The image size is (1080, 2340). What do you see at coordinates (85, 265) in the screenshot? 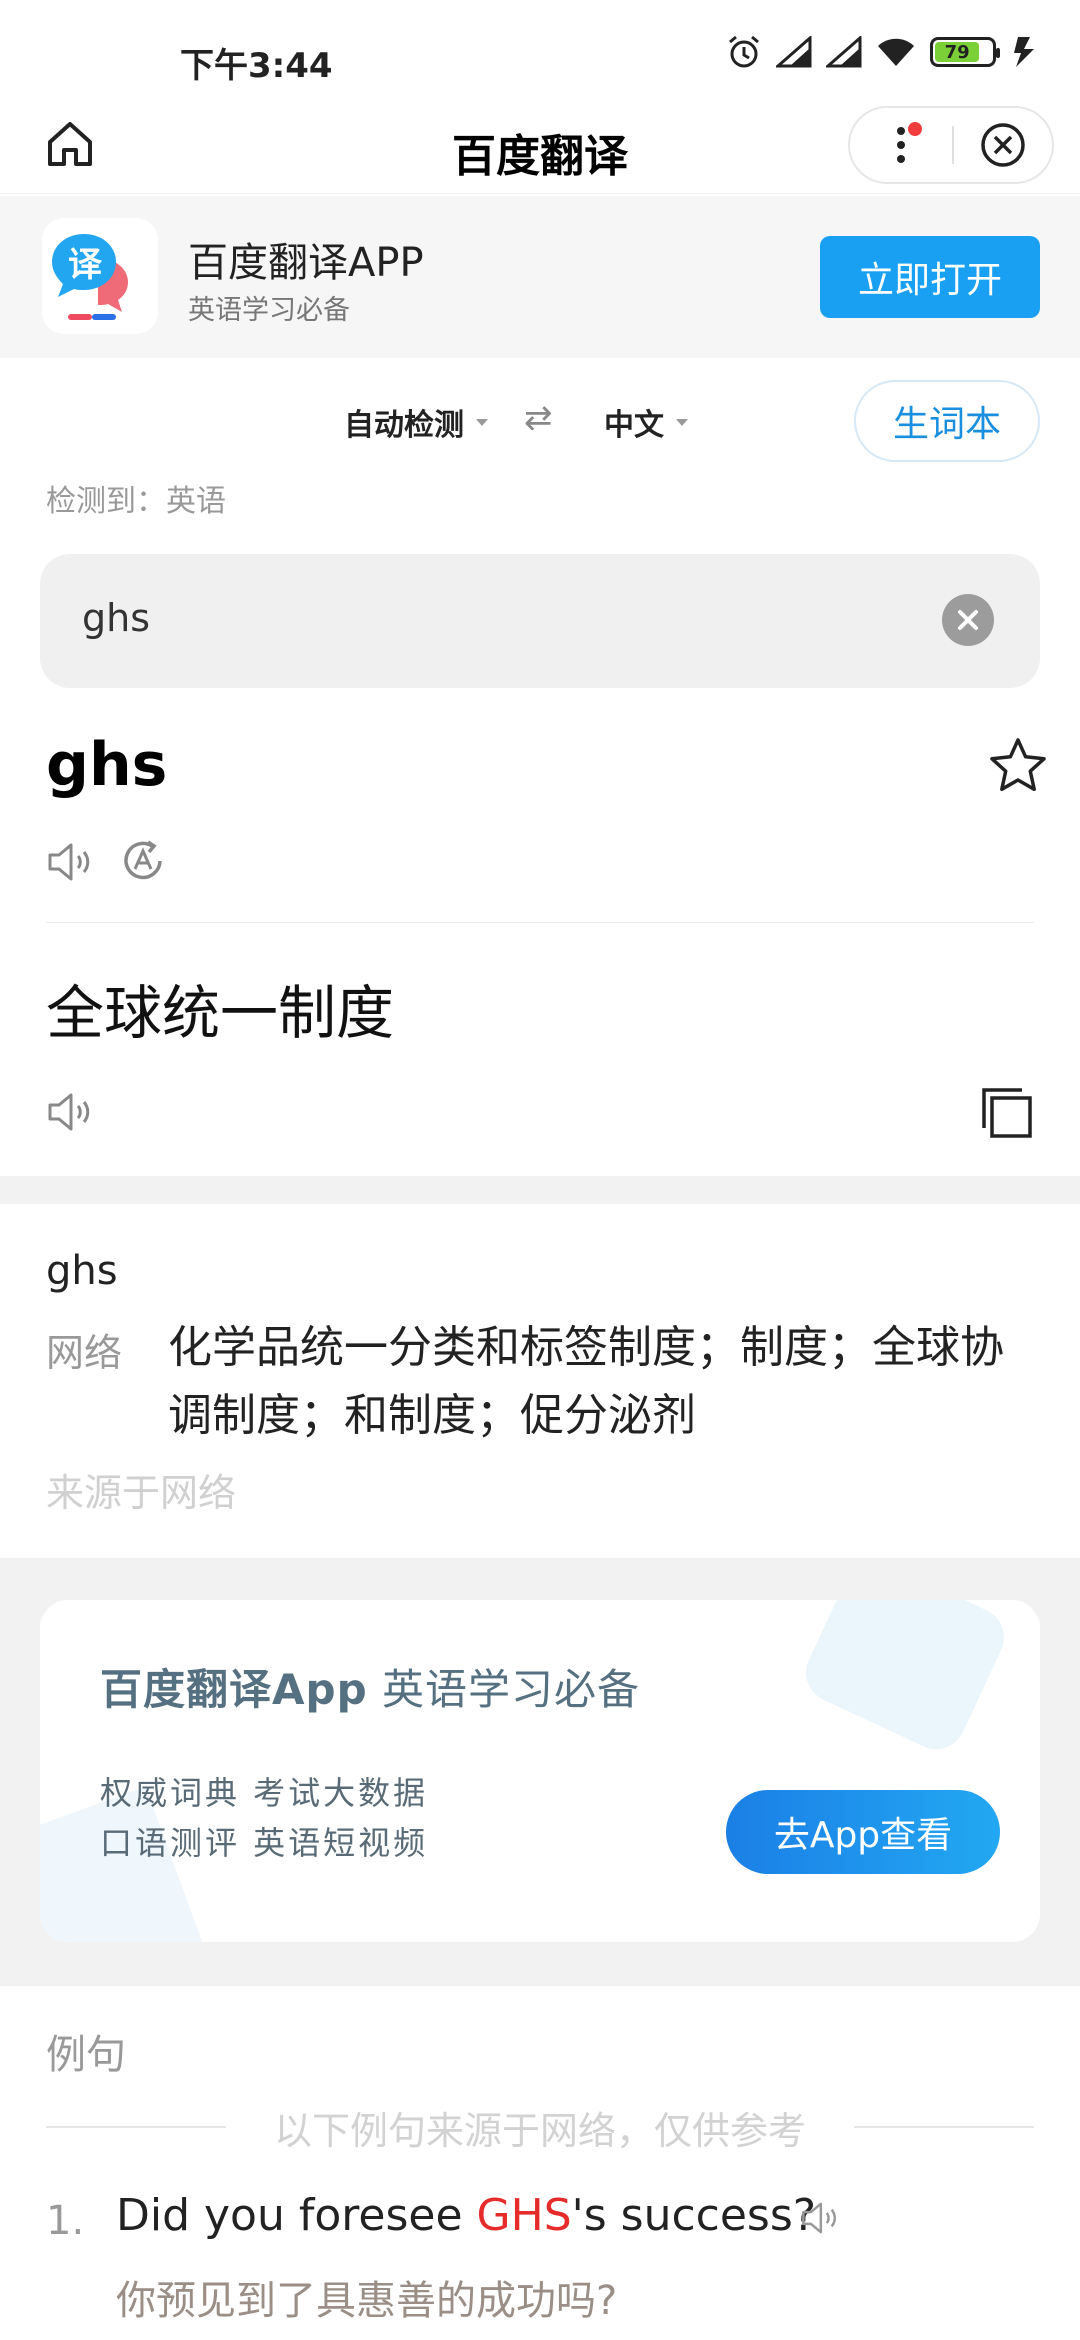
I see `app-logo-glyph: 译` at bounding box center [85, 265].